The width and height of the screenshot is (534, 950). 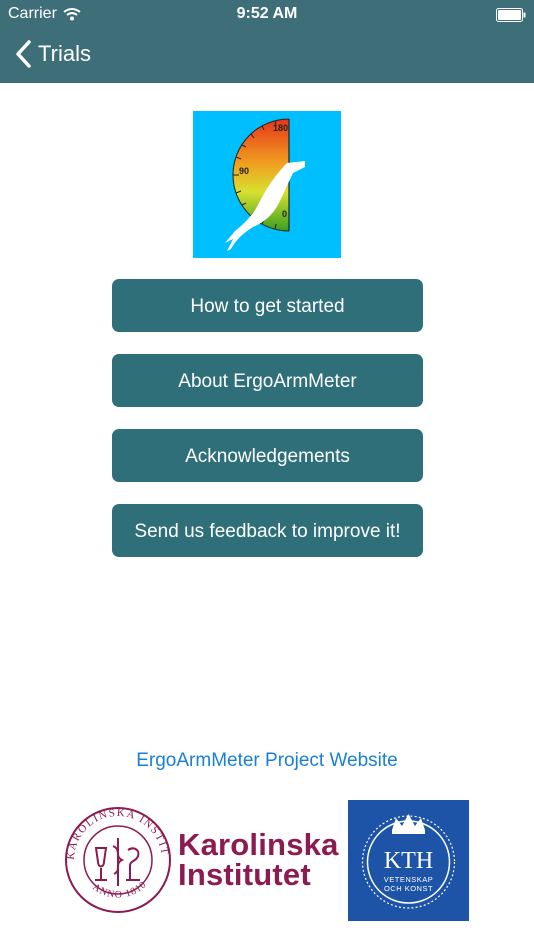 I want to click on status-time: 9:52 AM, so click(x=267, y=13).